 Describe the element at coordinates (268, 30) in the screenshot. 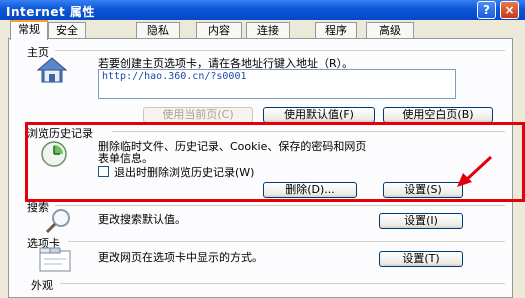

I see `tab-connections: 连接` at that location.